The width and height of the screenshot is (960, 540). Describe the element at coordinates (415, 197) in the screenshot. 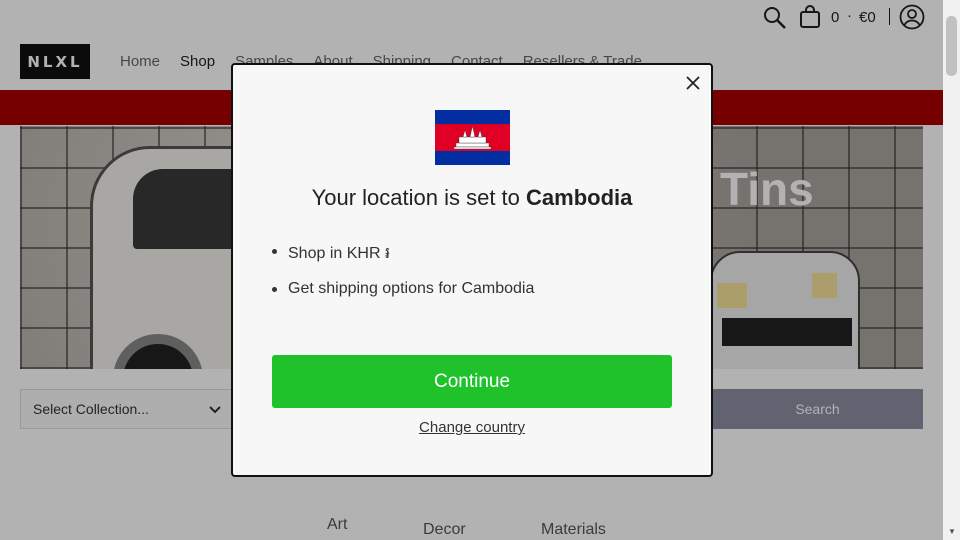

I see `location-title-prefix: Your location is set to` at that location.